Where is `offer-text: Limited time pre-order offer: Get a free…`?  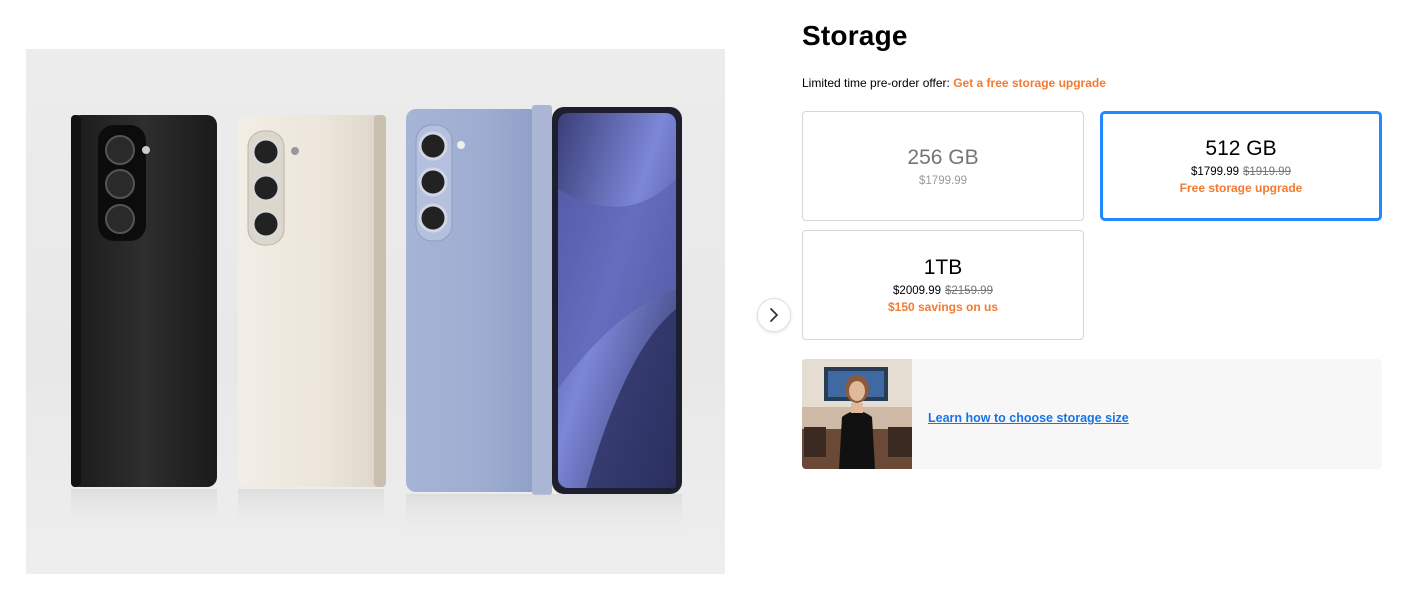 offer-text: Limited time pre-order offer: Get a free… is located at coordinates (954, 83).